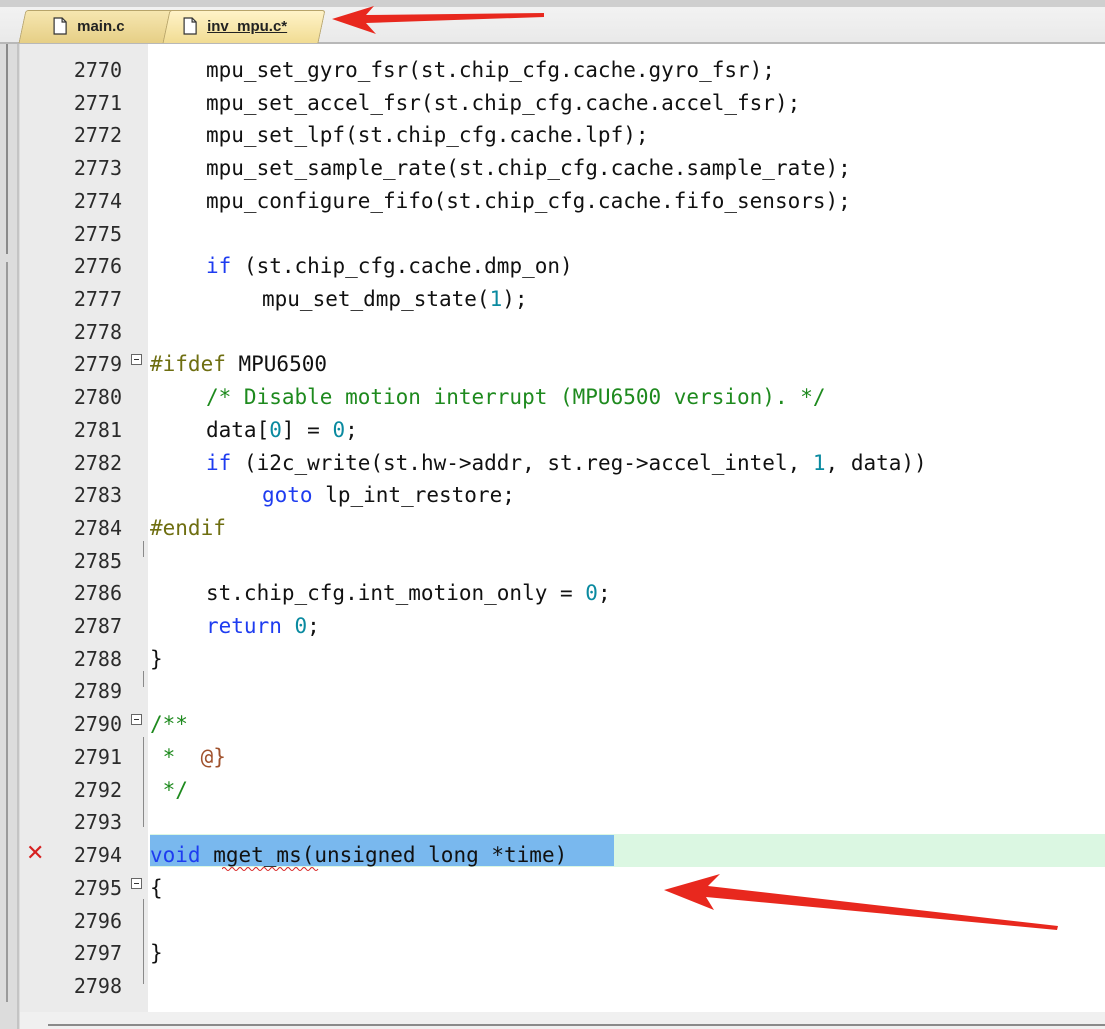 The width and height of the screenshot is (1105, 1029). I want to click on code-line: 2792 */, so click(562, 788).